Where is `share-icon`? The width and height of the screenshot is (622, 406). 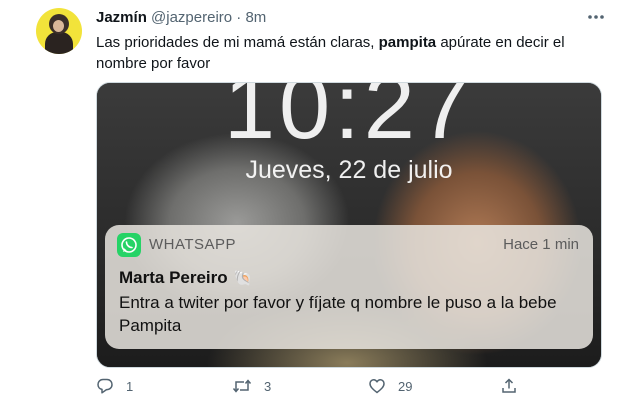 share-icon is located at coordinates (509, 385).